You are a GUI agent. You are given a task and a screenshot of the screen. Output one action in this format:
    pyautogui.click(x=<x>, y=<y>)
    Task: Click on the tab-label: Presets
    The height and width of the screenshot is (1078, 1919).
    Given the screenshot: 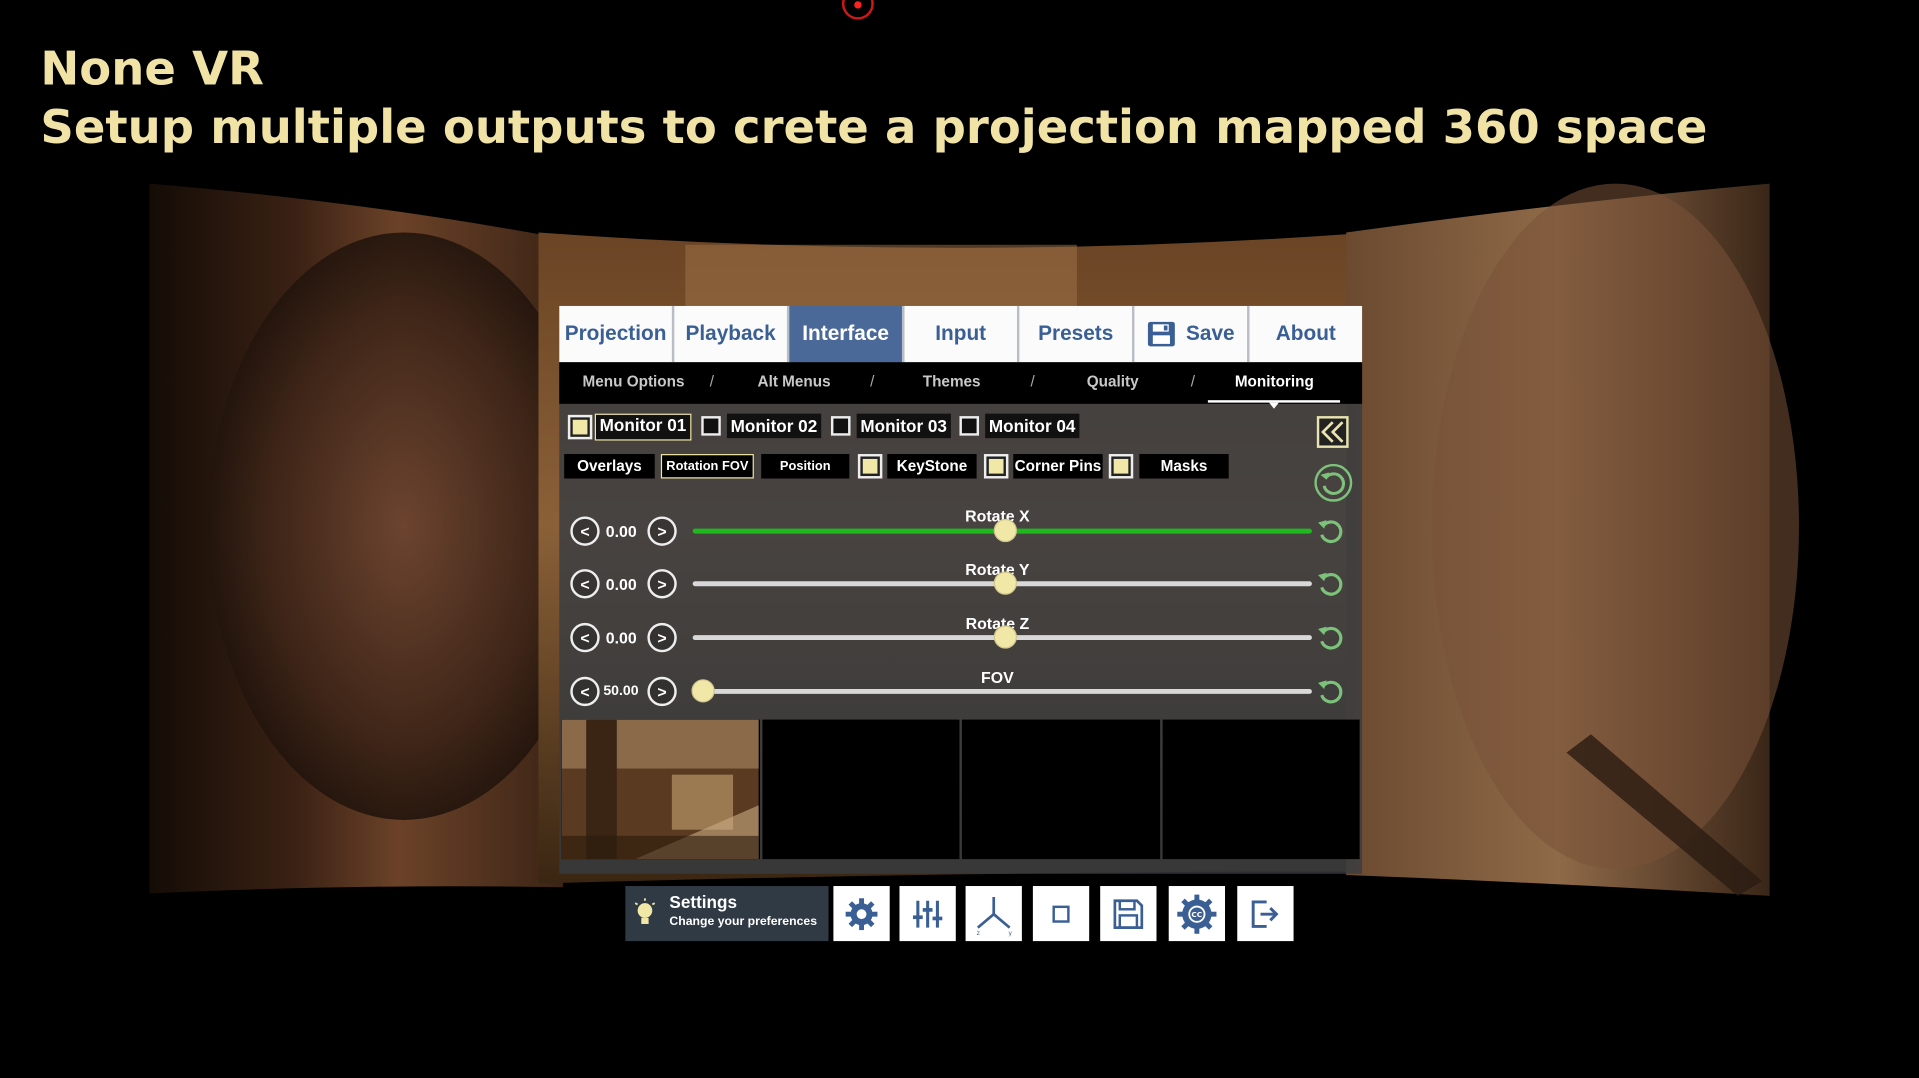 What is the action you would take?
    pyautogui.click(x=1076, y=333)
    